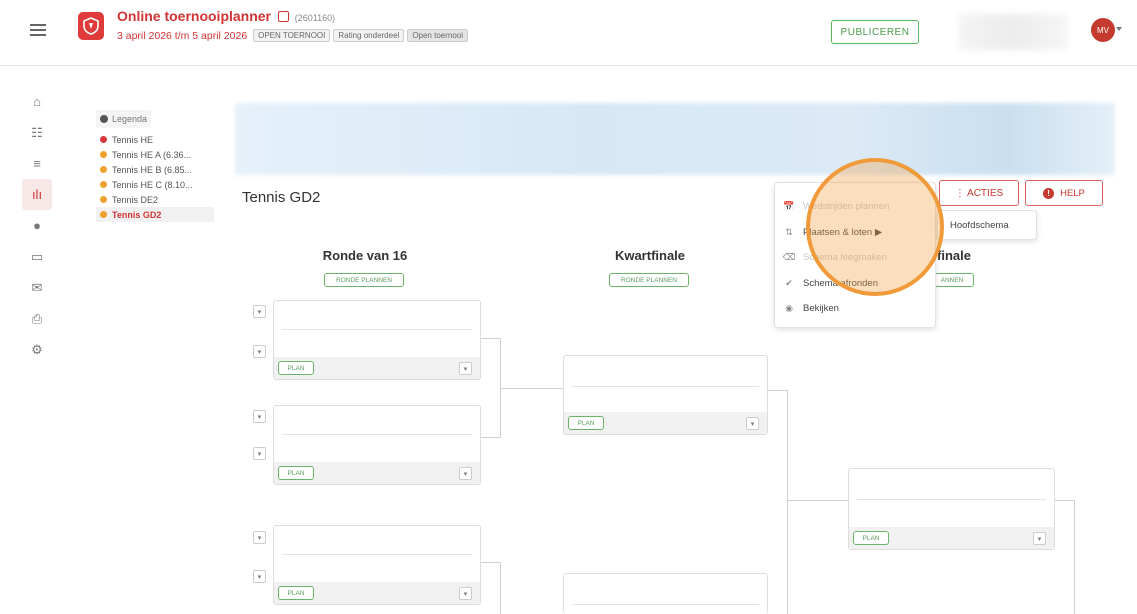 Image resolution: width=1137 pixels, height=614 pixels. I want to click on eye-icon: ◉, so click(789, 307).